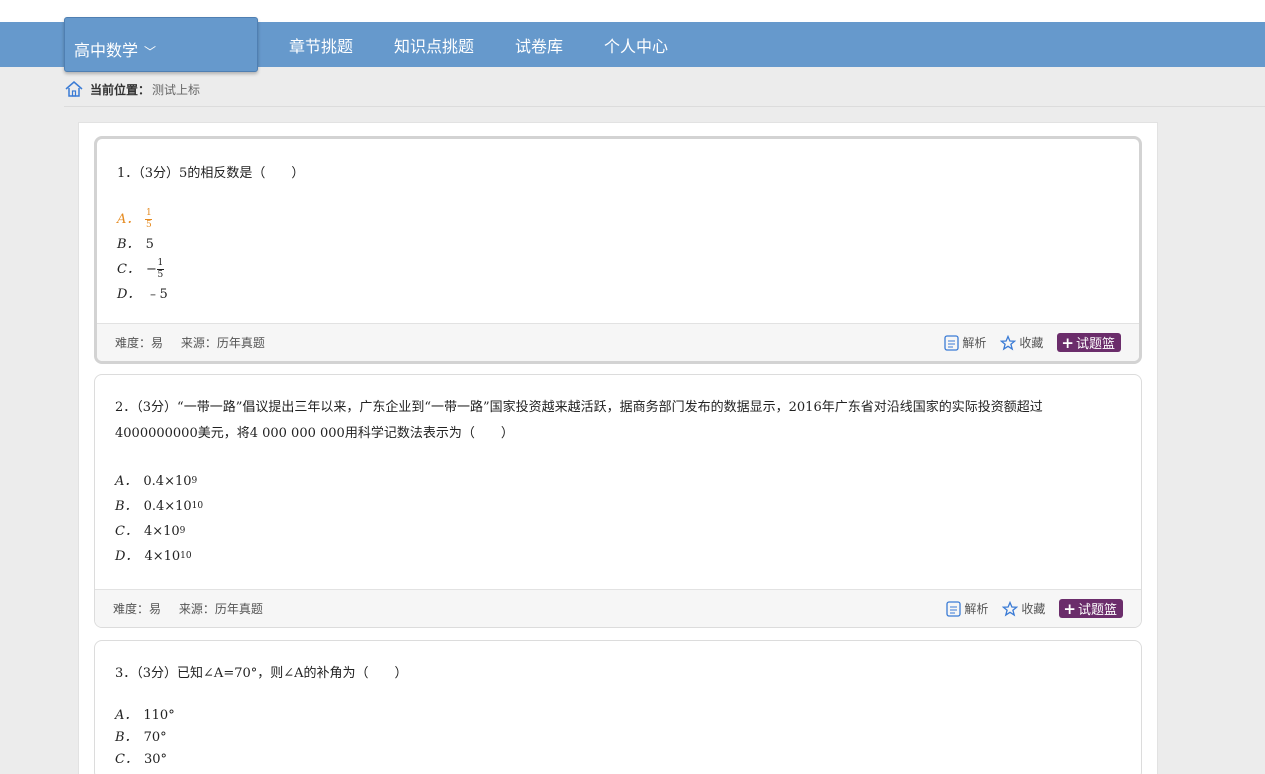 This screenshot has width=1265, height=774. I want to click on option-c: C． 30°, so click(618, 760).